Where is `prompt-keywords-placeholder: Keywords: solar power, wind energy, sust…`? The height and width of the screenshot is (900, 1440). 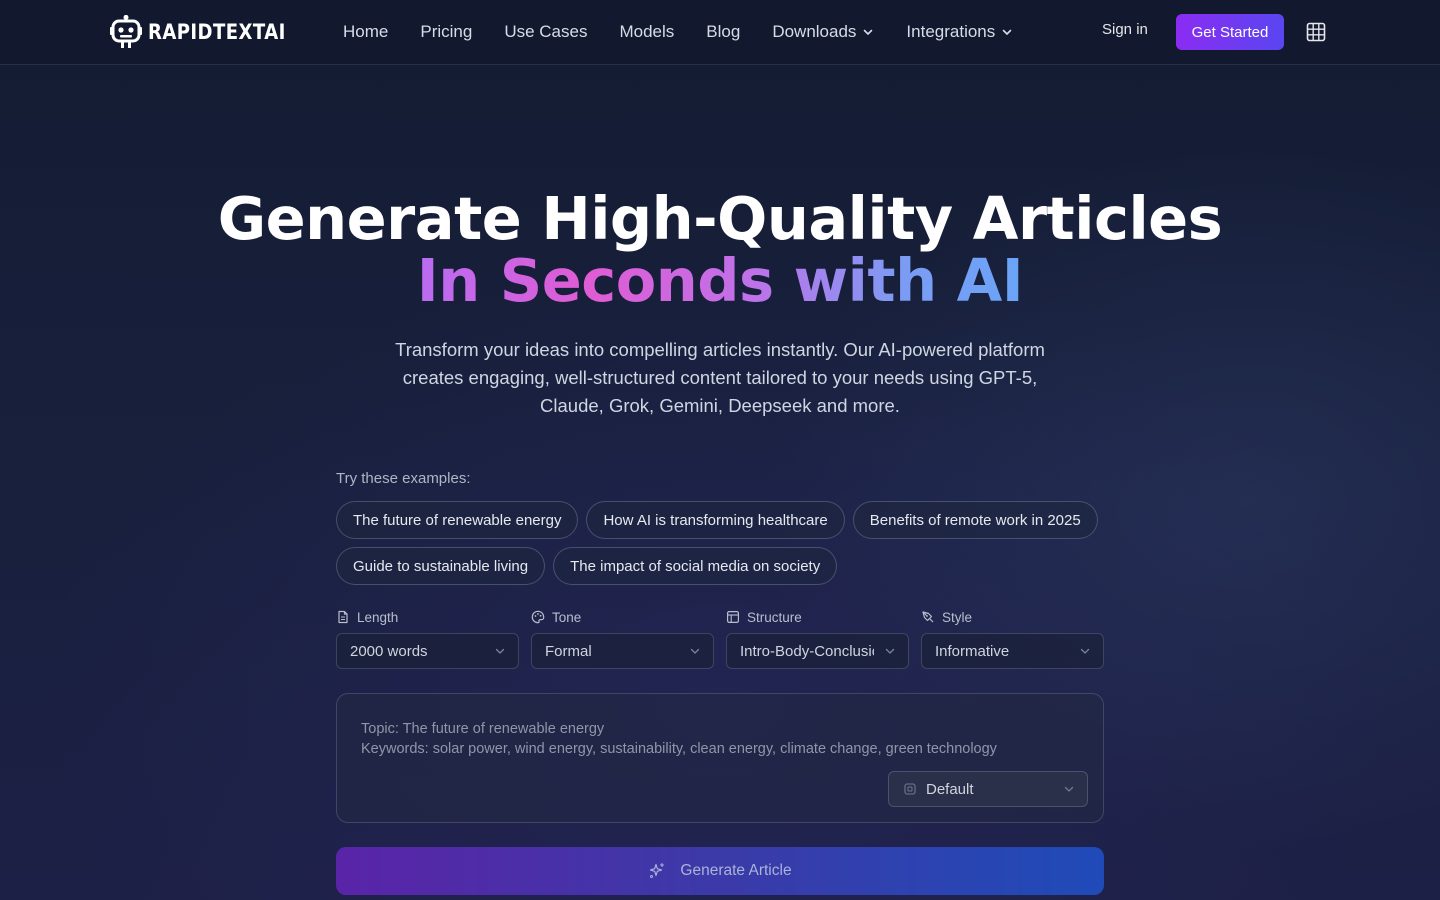 prompt-keywords-placeholder: Keywords: solar power, wind energy, sust… is located at coordinates (679, 749).